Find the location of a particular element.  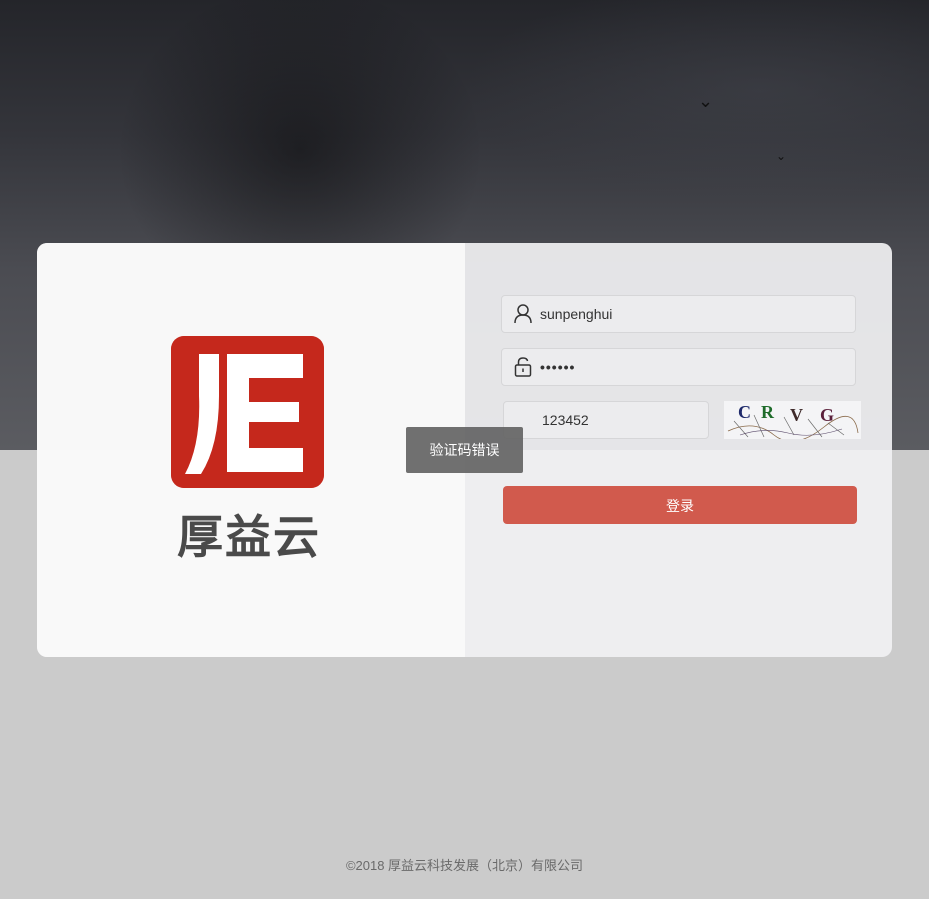

svg-text: R is located at coordinates (768, 412).